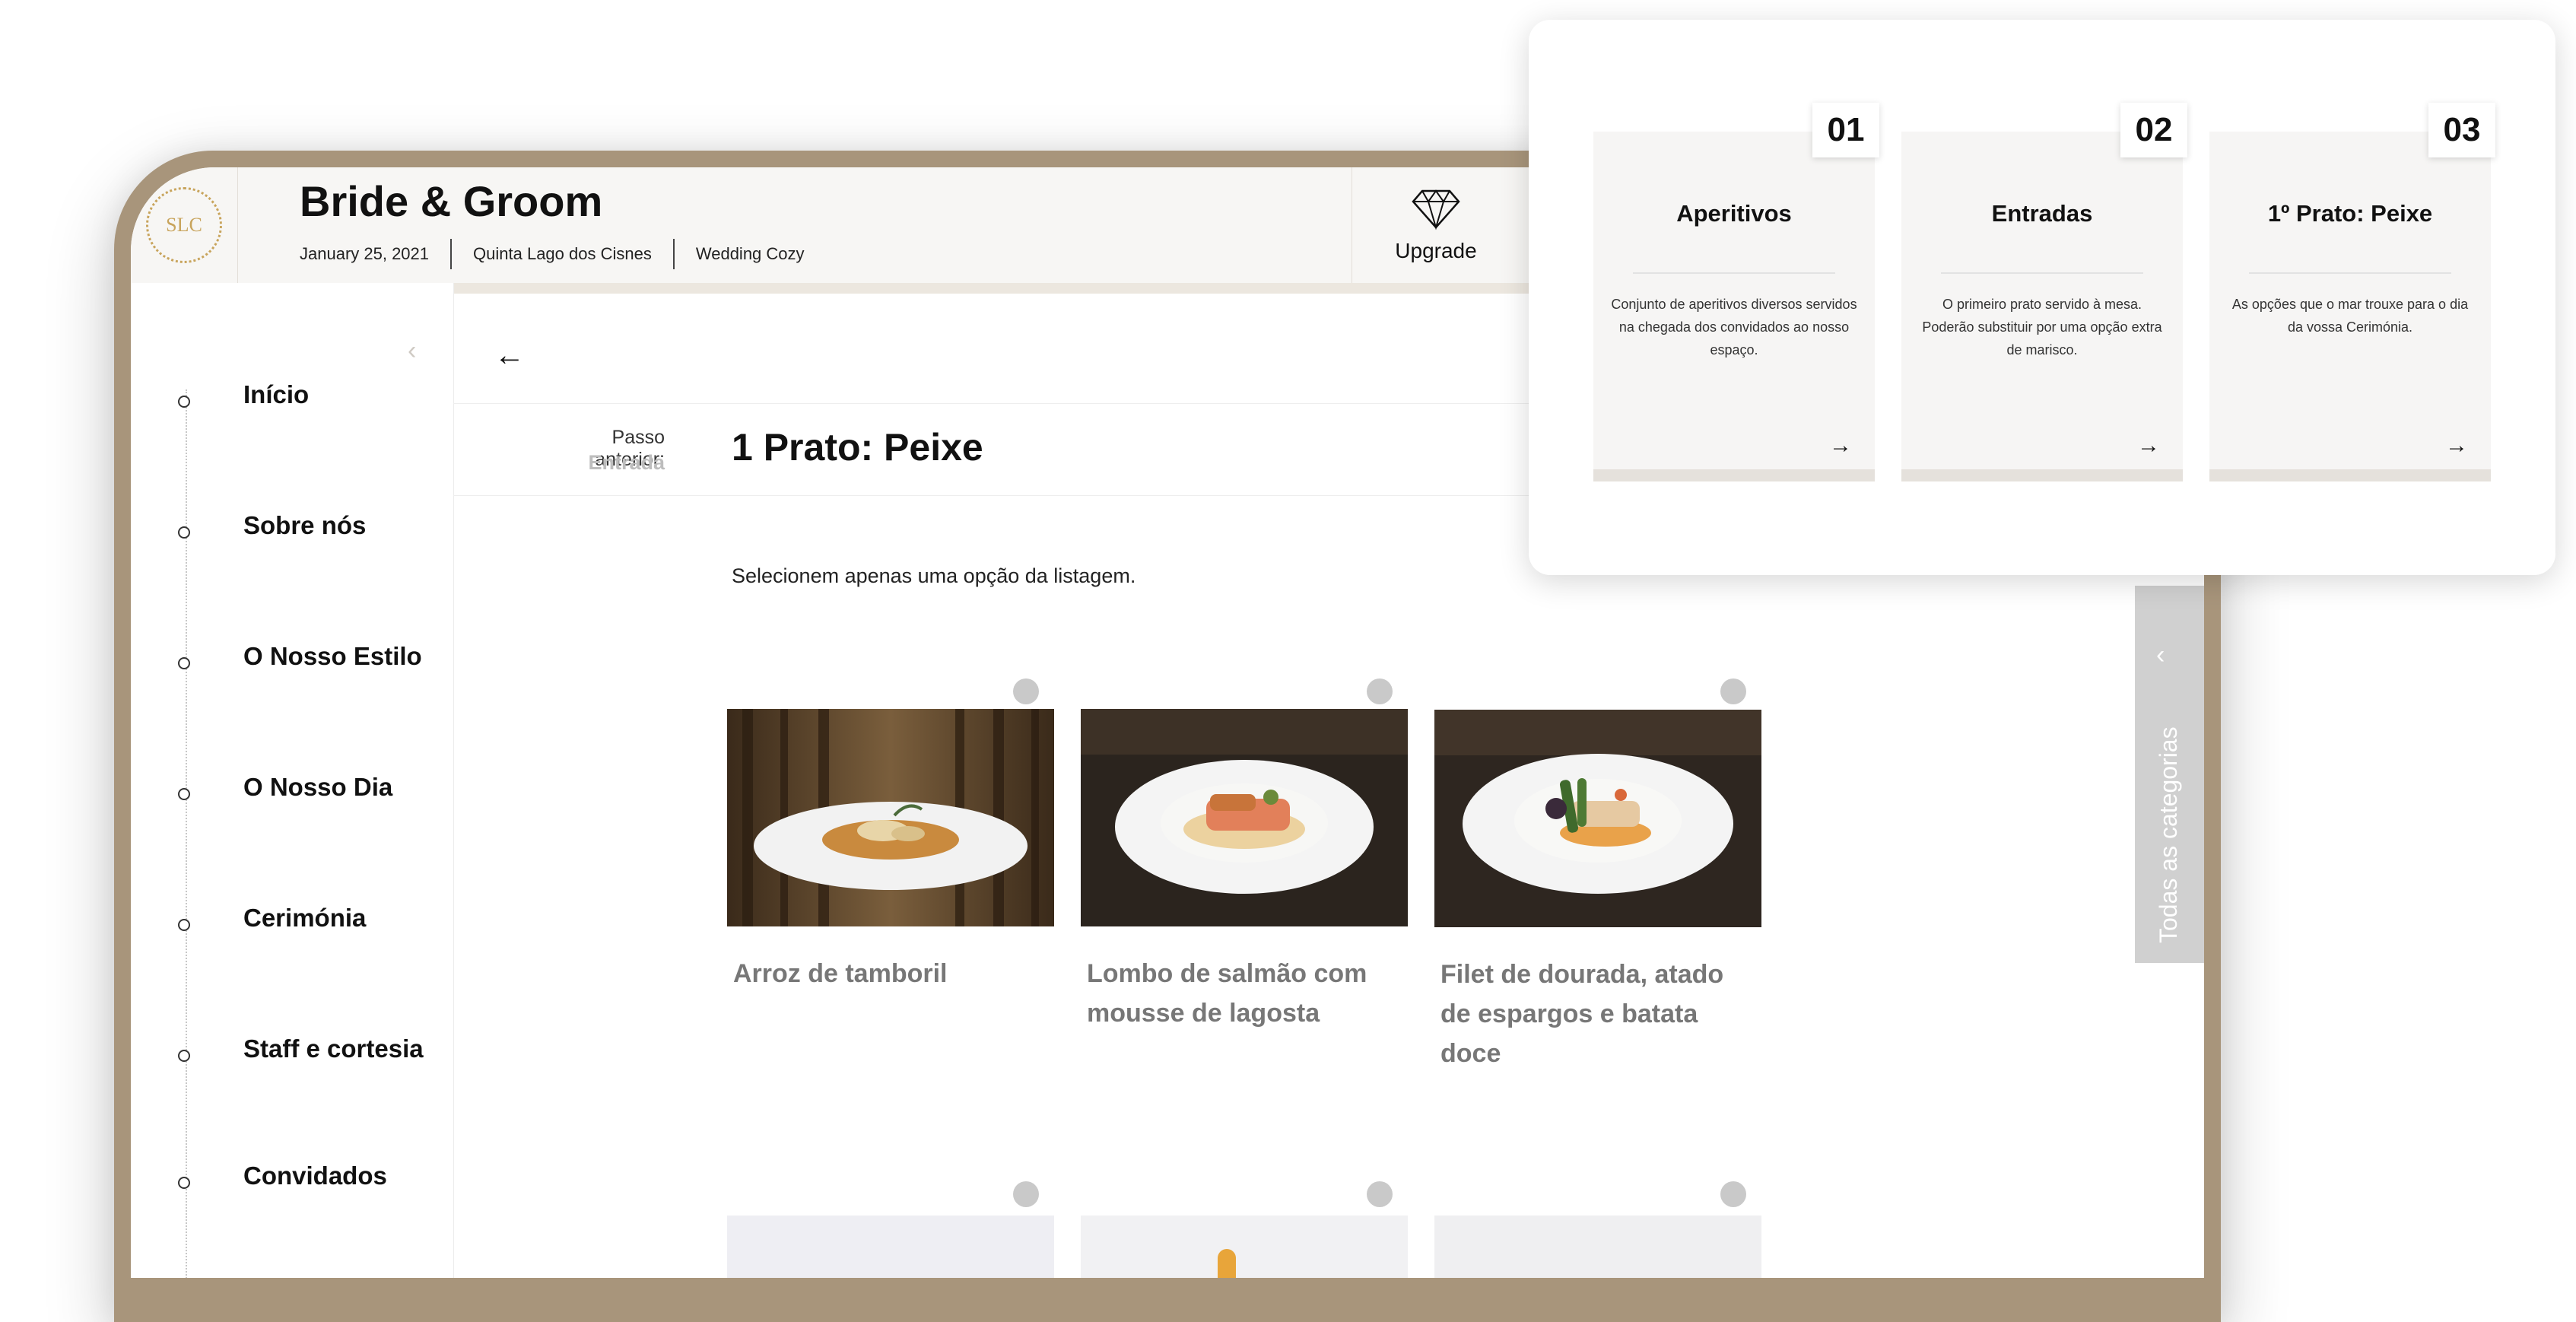 This screenshot has width=2576, height=1322. Describe the element at coordinates (1227, 1263) in the screenshot. I see `food-garnish` at that location.